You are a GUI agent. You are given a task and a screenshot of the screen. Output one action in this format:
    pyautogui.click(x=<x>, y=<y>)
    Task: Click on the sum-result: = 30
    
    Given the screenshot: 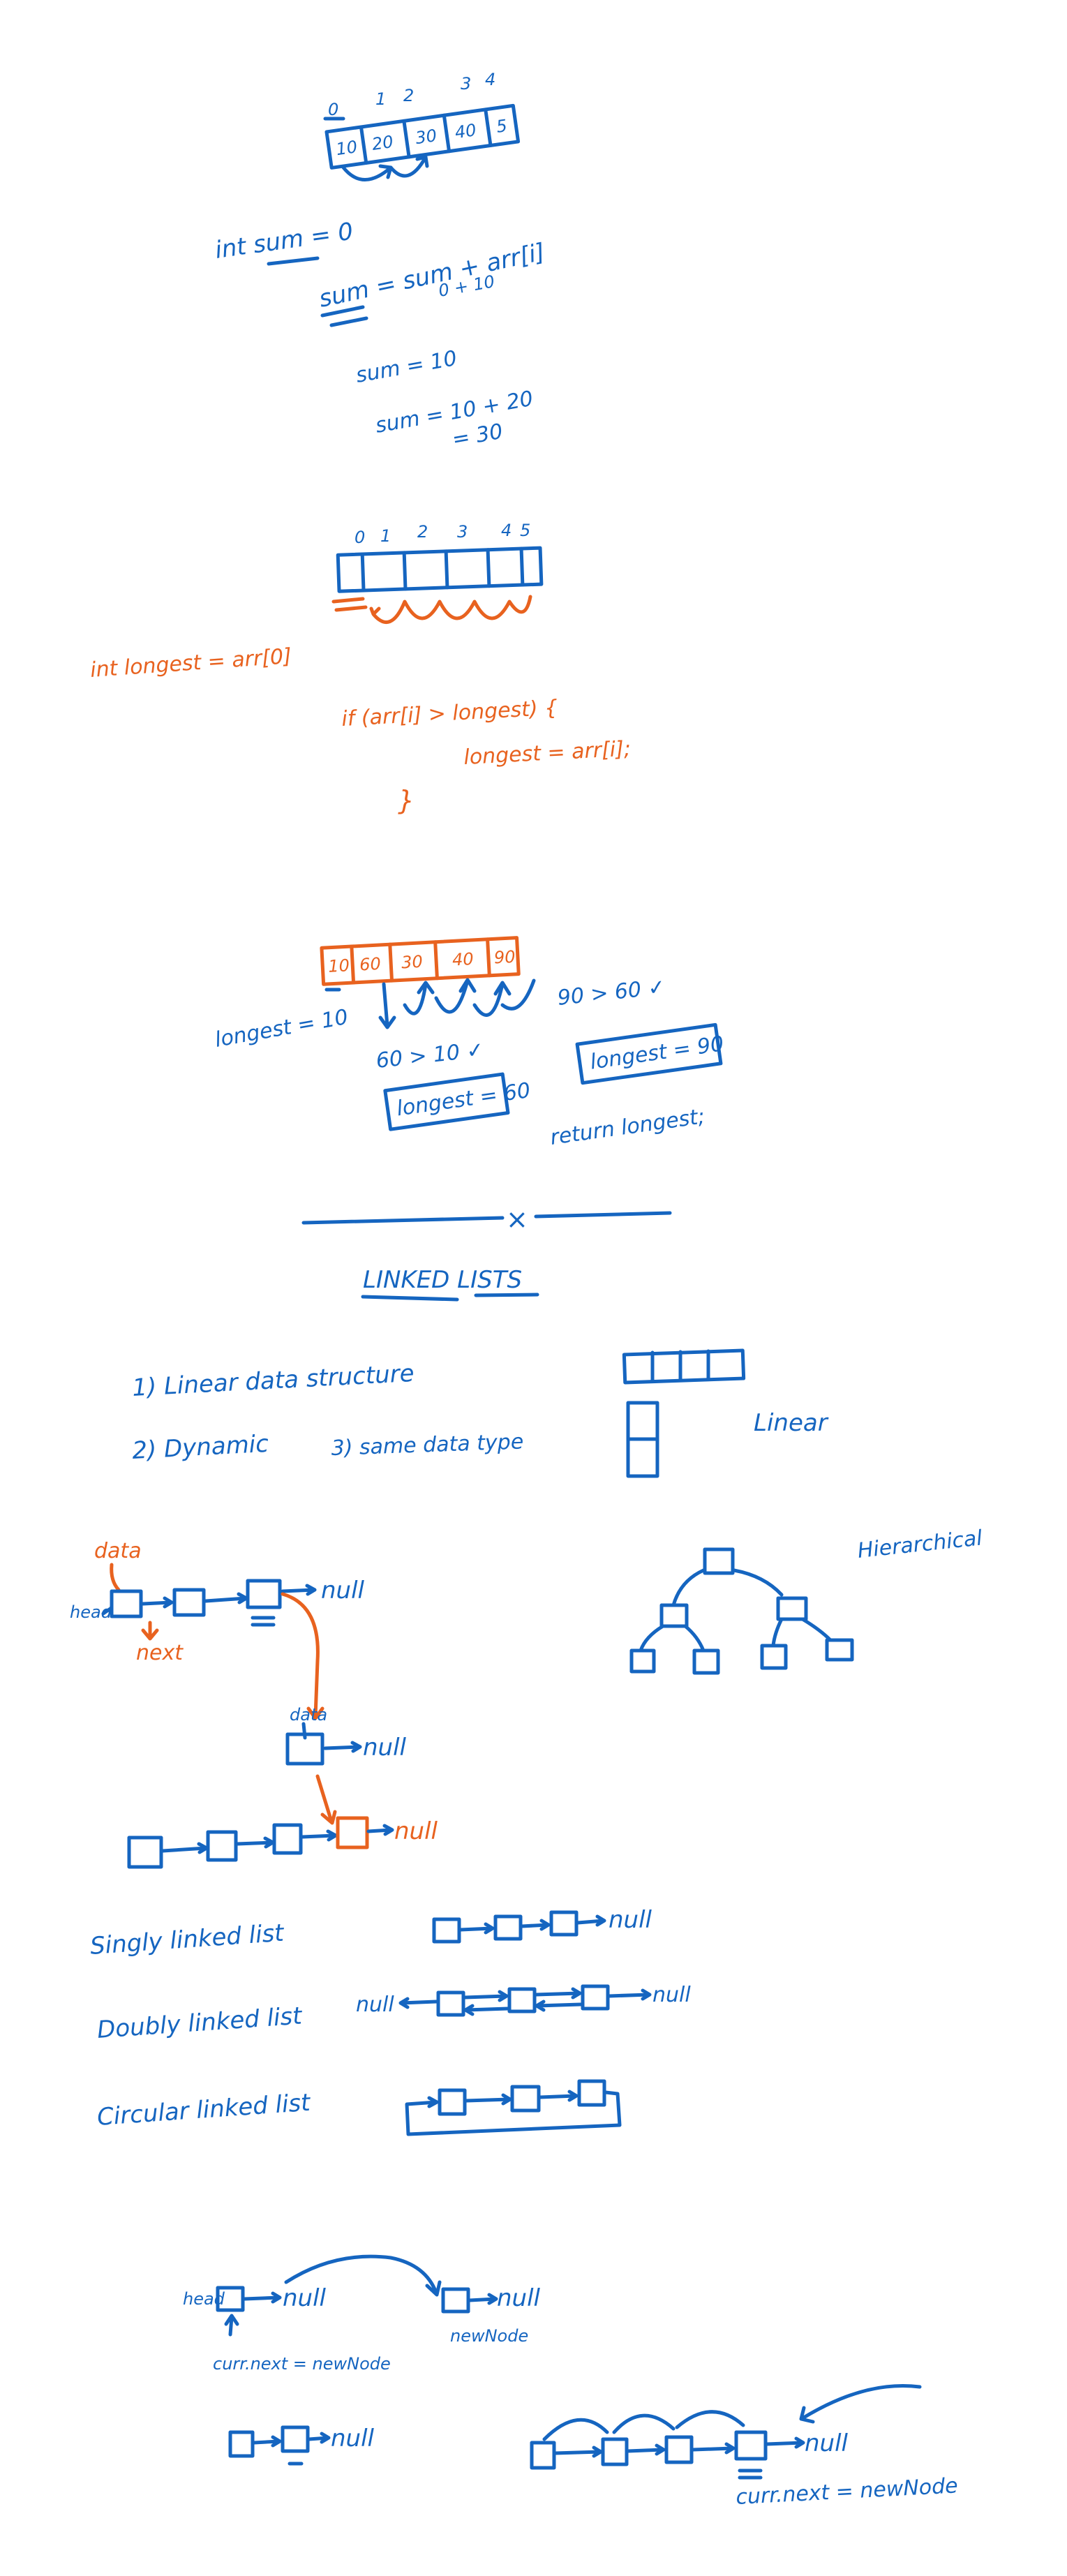 What is the action you would take?
    pyautogui.click(x=477, y=436)
    